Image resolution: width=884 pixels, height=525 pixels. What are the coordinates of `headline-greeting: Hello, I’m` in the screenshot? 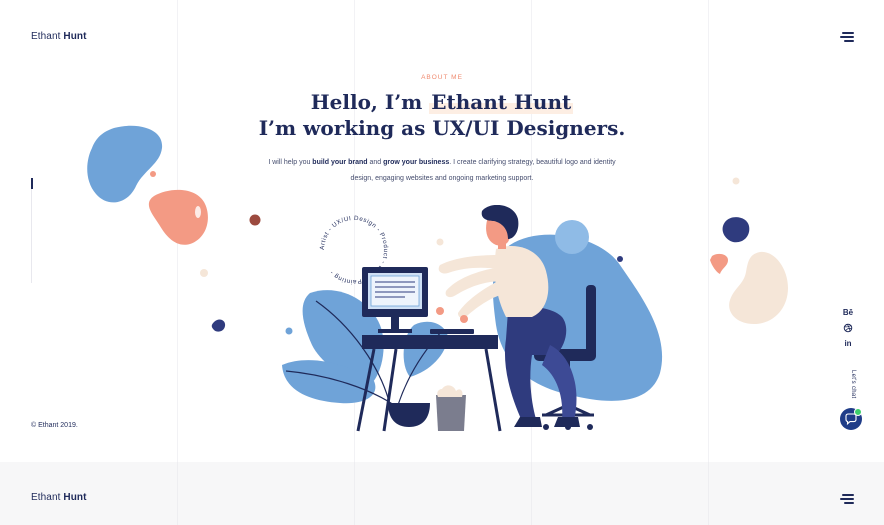 It's located at (370, 102).